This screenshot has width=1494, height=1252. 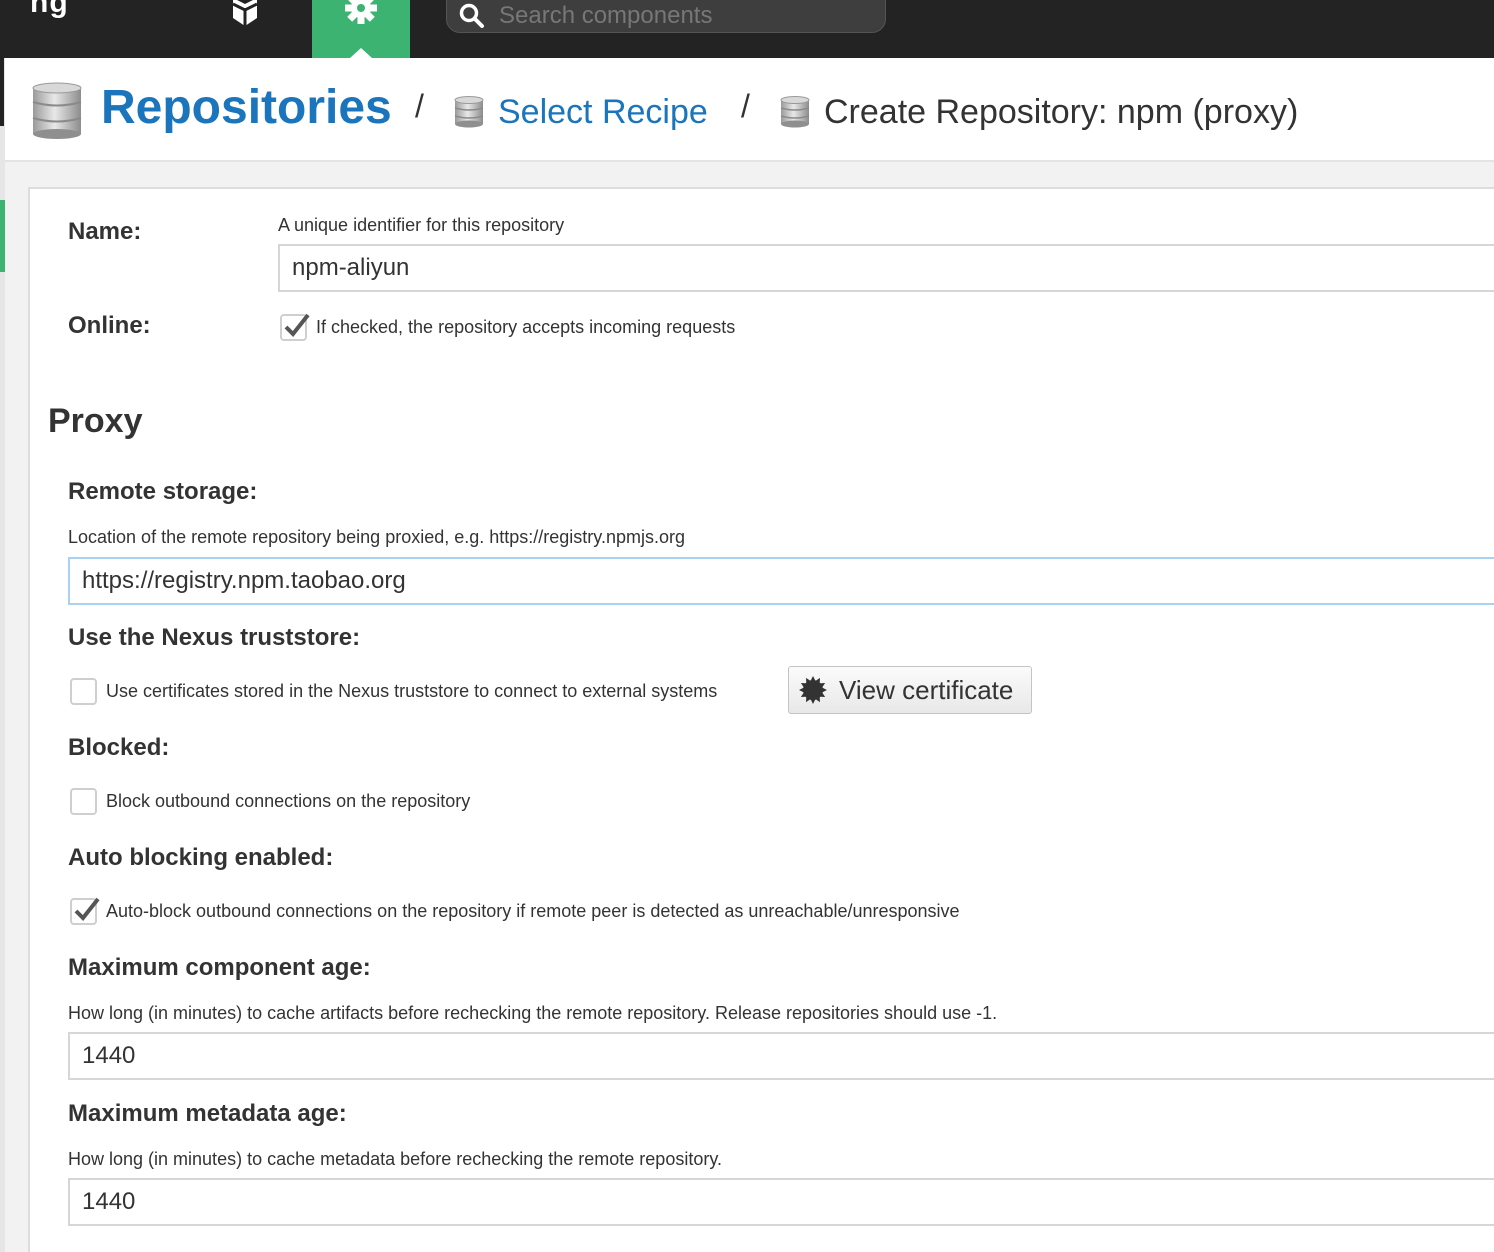 What do you see at coordinates (361, 12) in the screenshot?
I see `gear-icon` at bounding box center [361, 12].